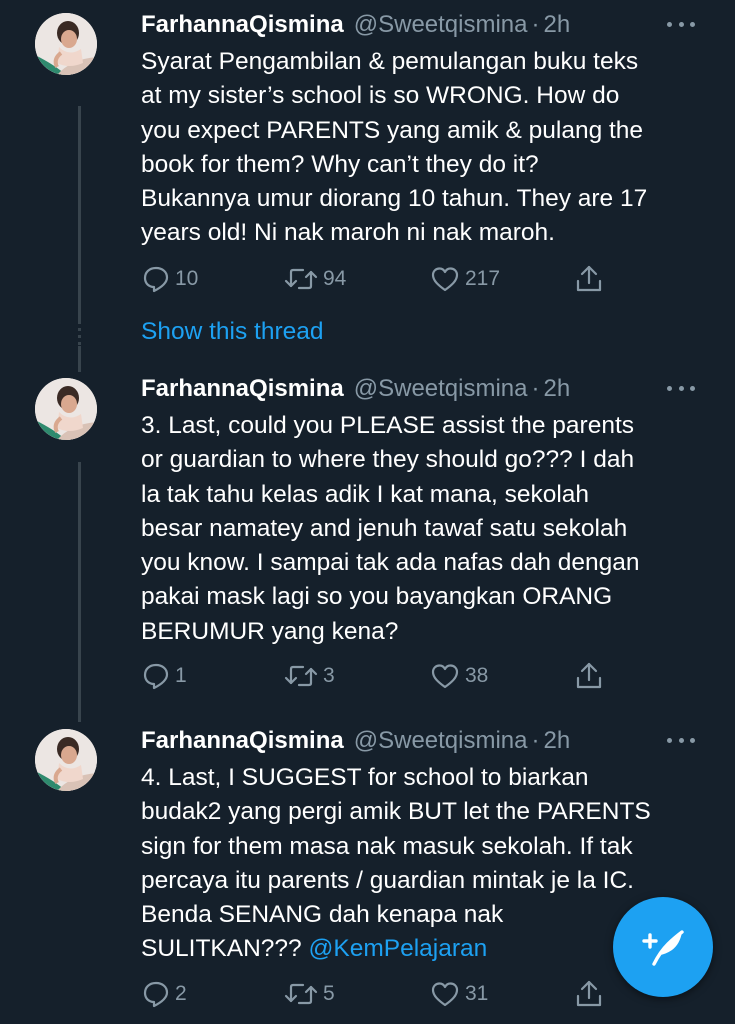 This screenshot has width=735, height=1024. What do you see at coordinates (232, 332) in the screenshot?
I see `show-thread-link: Show this thread` at bounding box center [232, 332].